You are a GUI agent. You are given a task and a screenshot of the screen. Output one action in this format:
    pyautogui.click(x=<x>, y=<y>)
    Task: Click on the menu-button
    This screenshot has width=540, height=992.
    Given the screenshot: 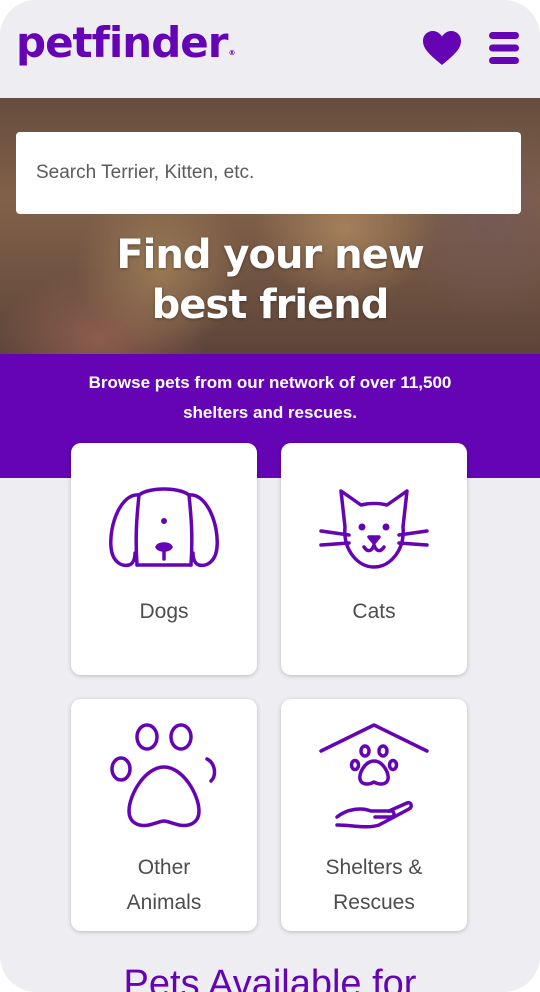 What is the action you would take?
    pyautogui.click(x=504, y=48)
    